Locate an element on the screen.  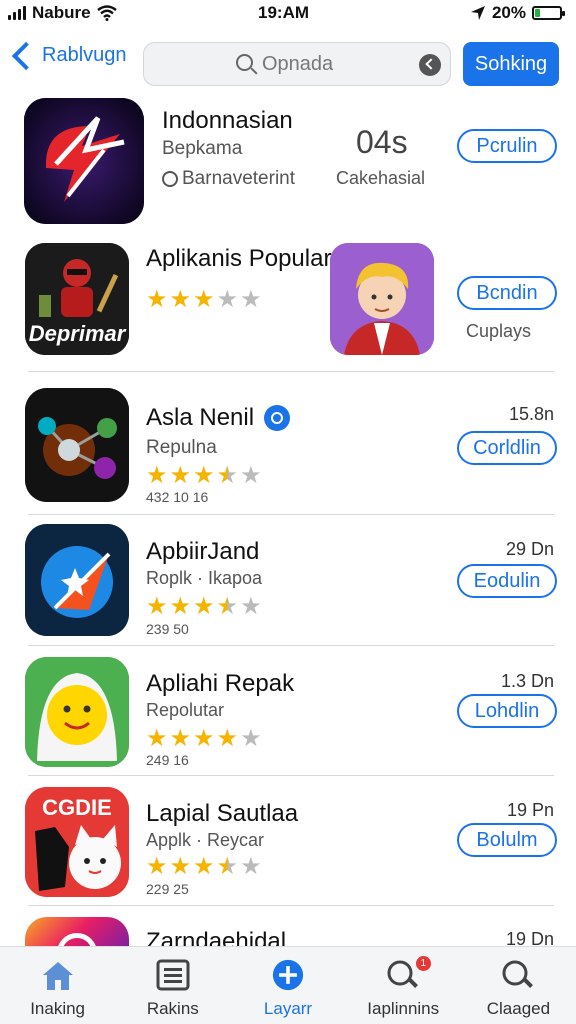
back-button: Rablvugn is located at coordinates (67, 55).